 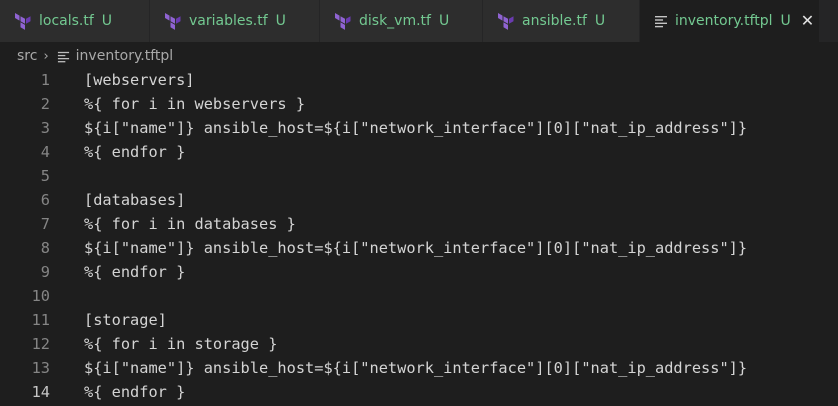 I want to click on code-line: 6 [databases], so click(x=419, y=200).